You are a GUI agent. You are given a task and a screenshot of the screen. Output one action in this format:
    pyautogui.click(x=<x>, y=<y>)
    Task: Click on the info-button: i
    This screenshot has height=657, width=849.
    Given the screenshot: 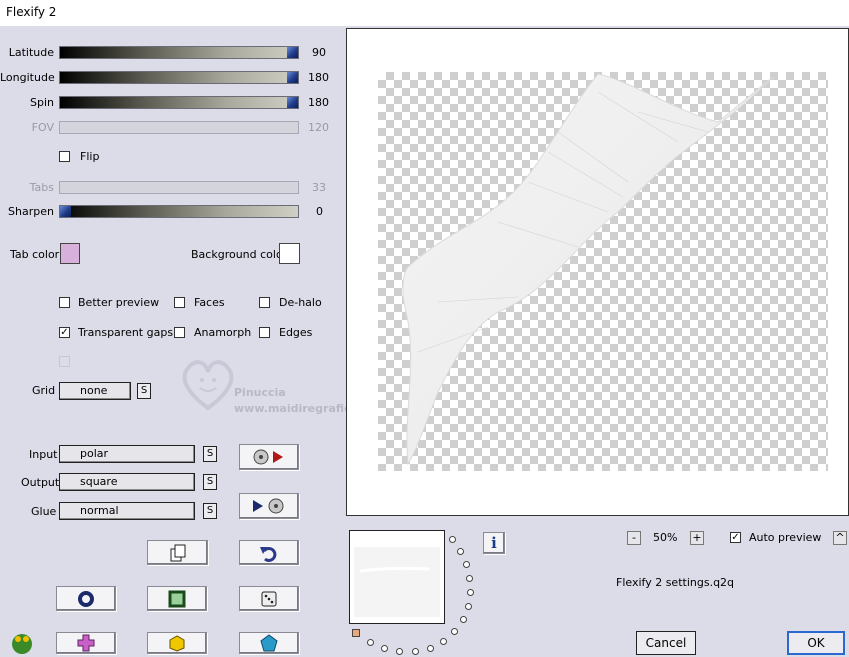 What is the action you would take?
    pyautogui.click(x=494, y=543)
    